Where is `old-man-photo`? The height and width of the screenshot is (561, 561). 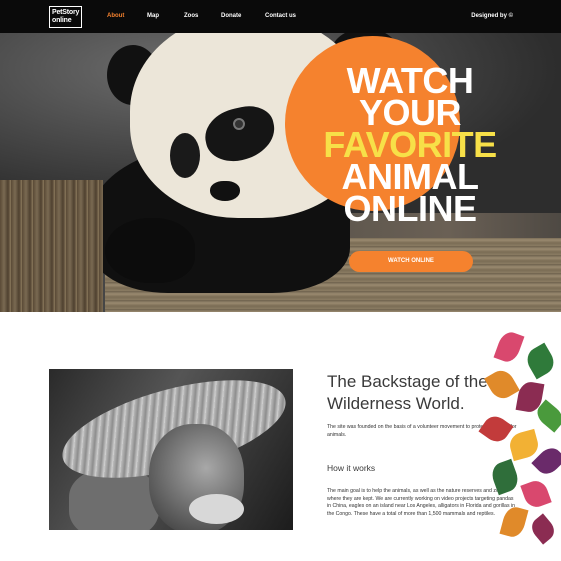
old-man-photo is located at coordinates (171, 449).